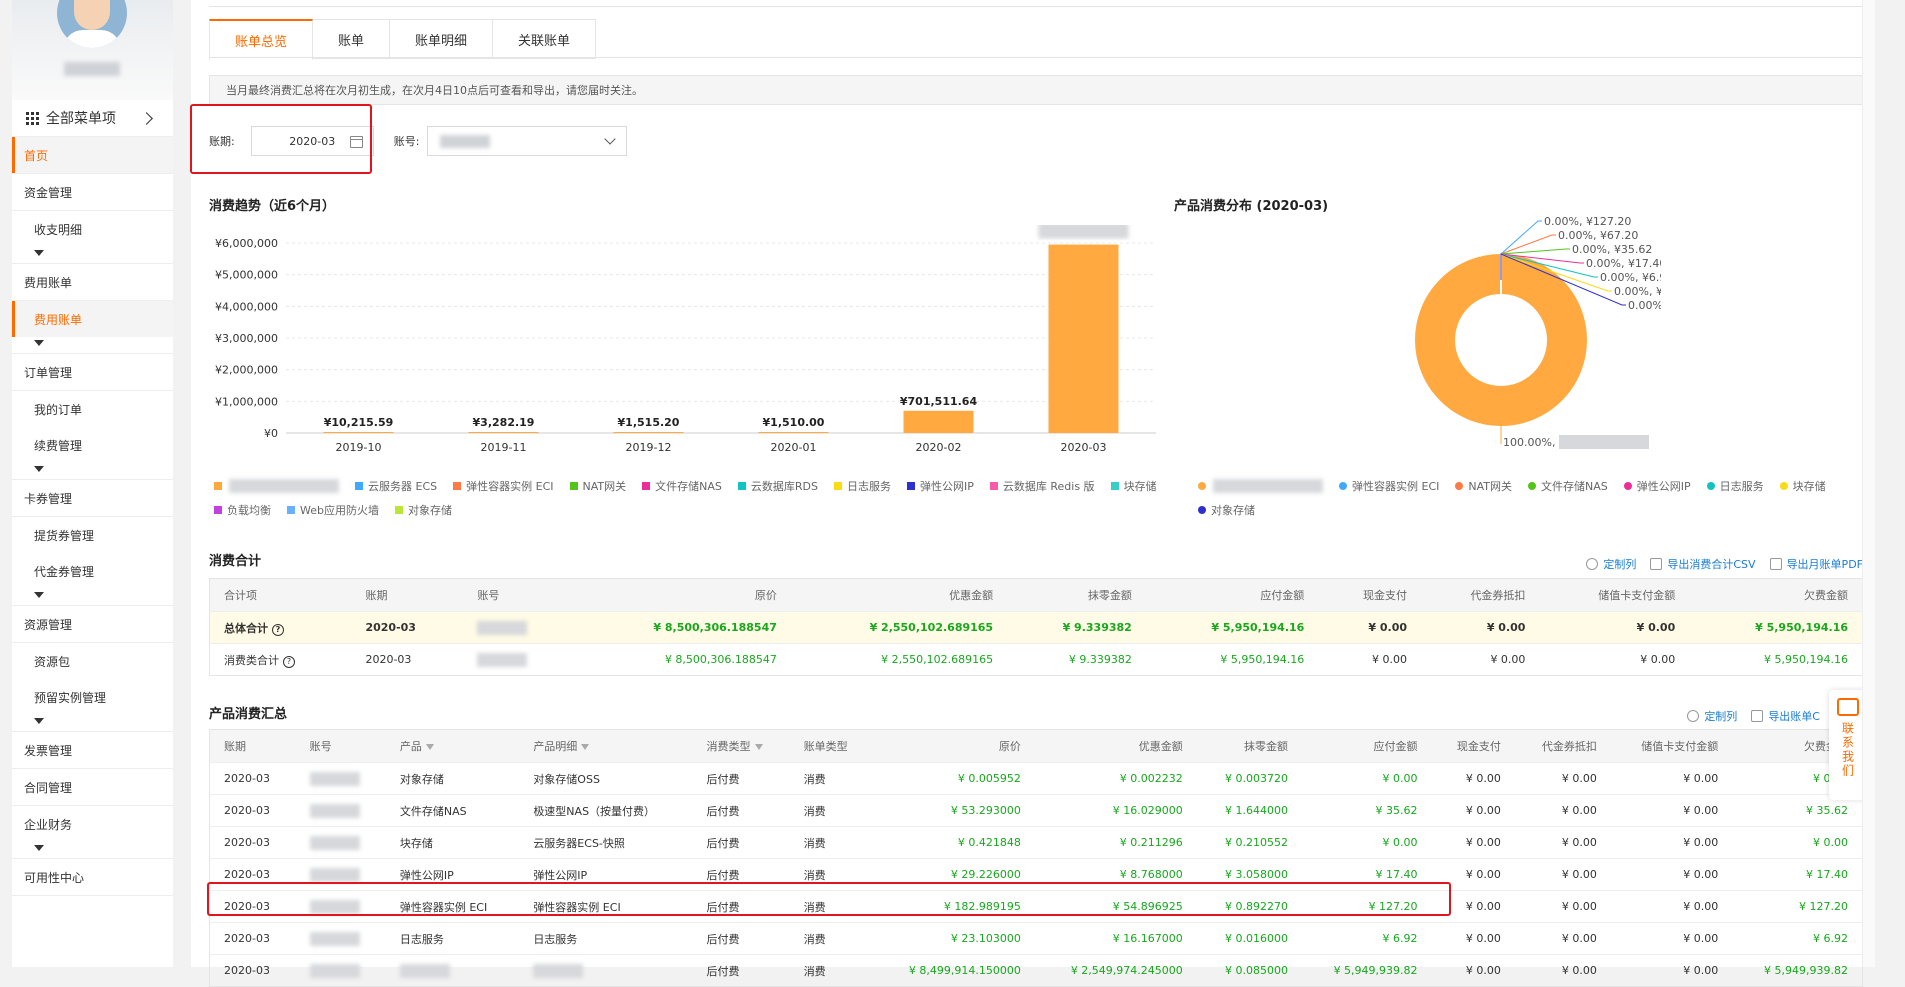 Image resolution: width=1905 pixels, height=987 pixels. Describe the element at coordinates (92, 155) in the screenshot. I see `sidebar-item-0: 首页` at that location.